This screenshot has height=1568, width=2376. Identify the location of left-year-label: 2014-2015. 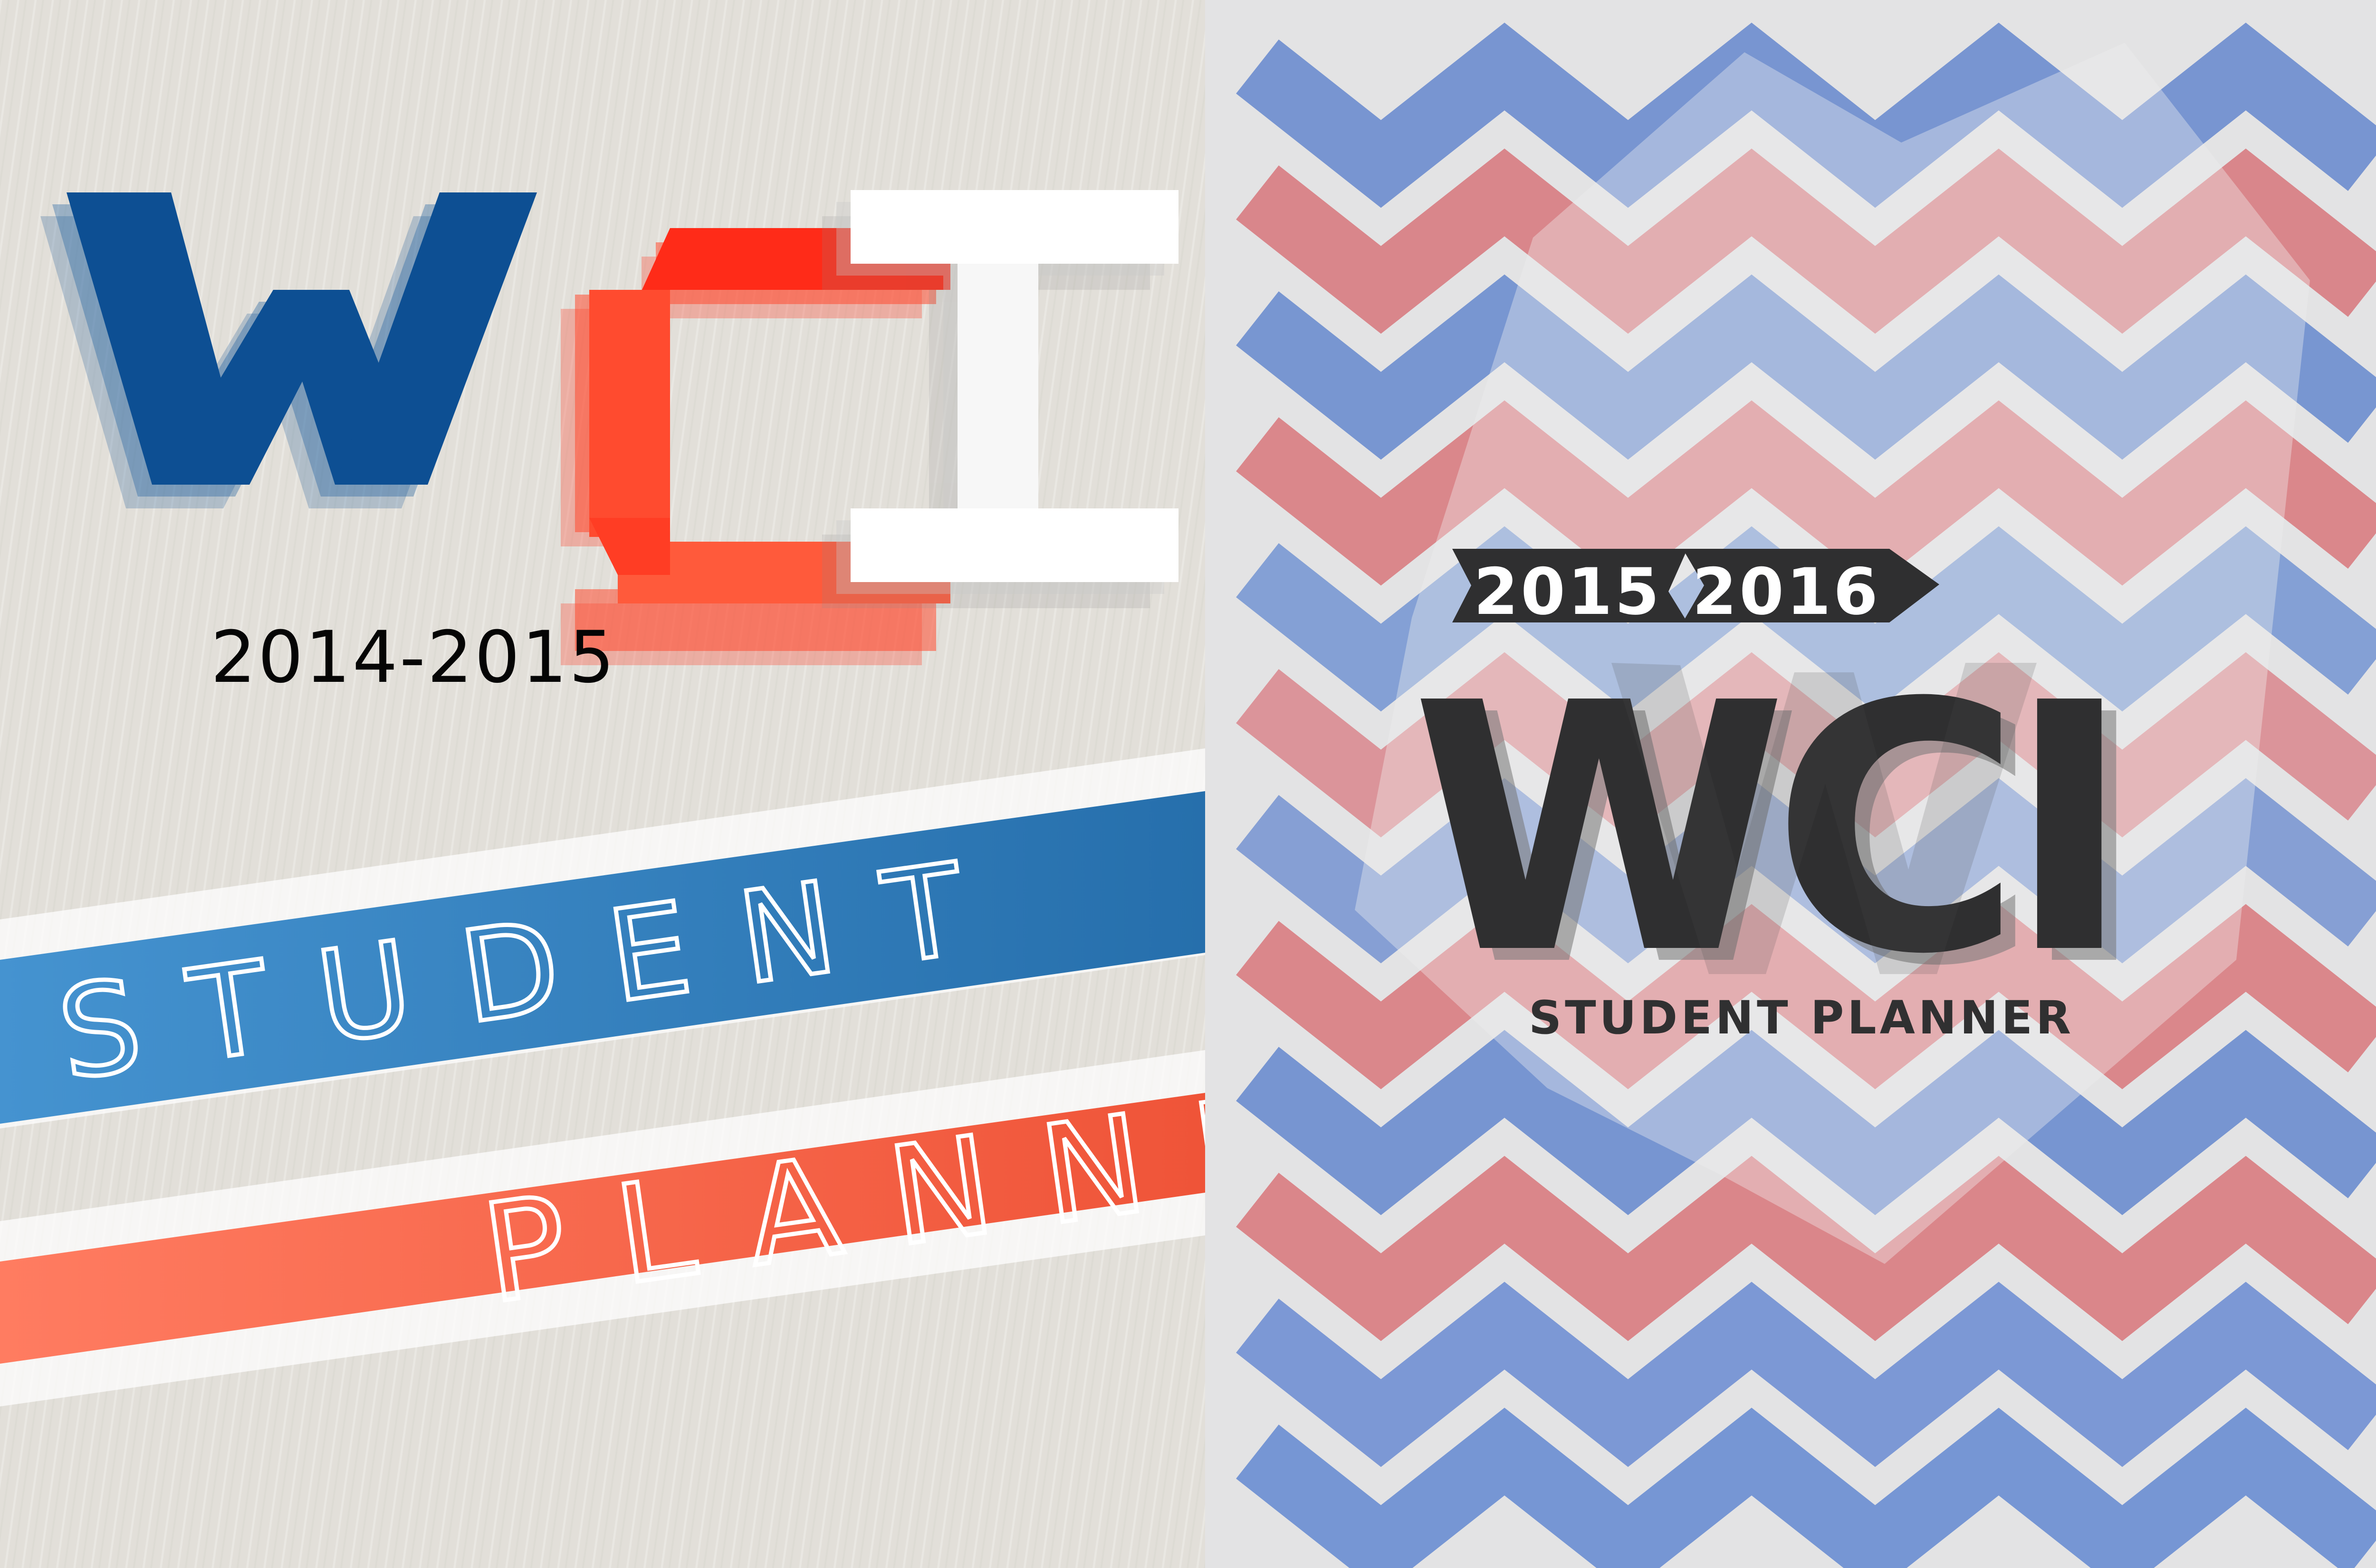
(413, 658).